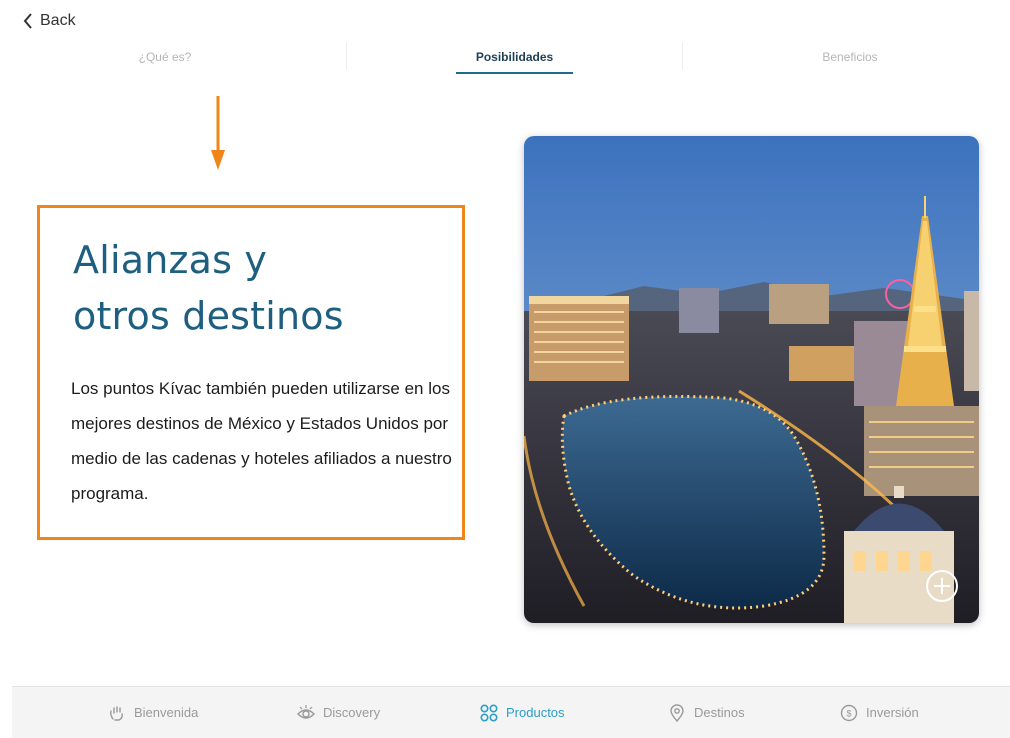  I want to click on nav-item-productos: Productos, so click(522, 712).